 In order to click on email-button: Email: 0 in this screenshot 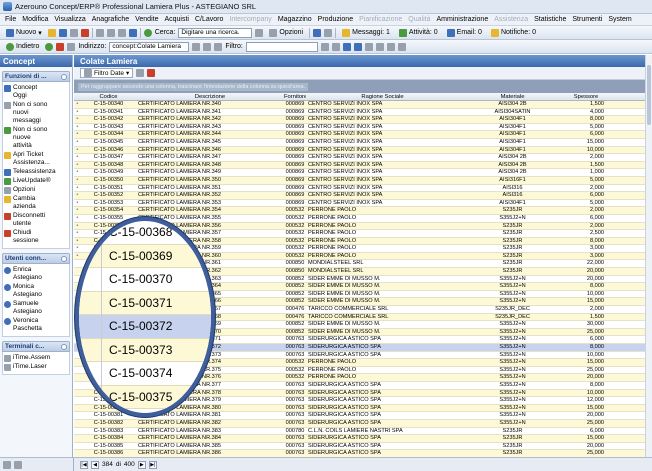, I will do `click(464, 32)`.